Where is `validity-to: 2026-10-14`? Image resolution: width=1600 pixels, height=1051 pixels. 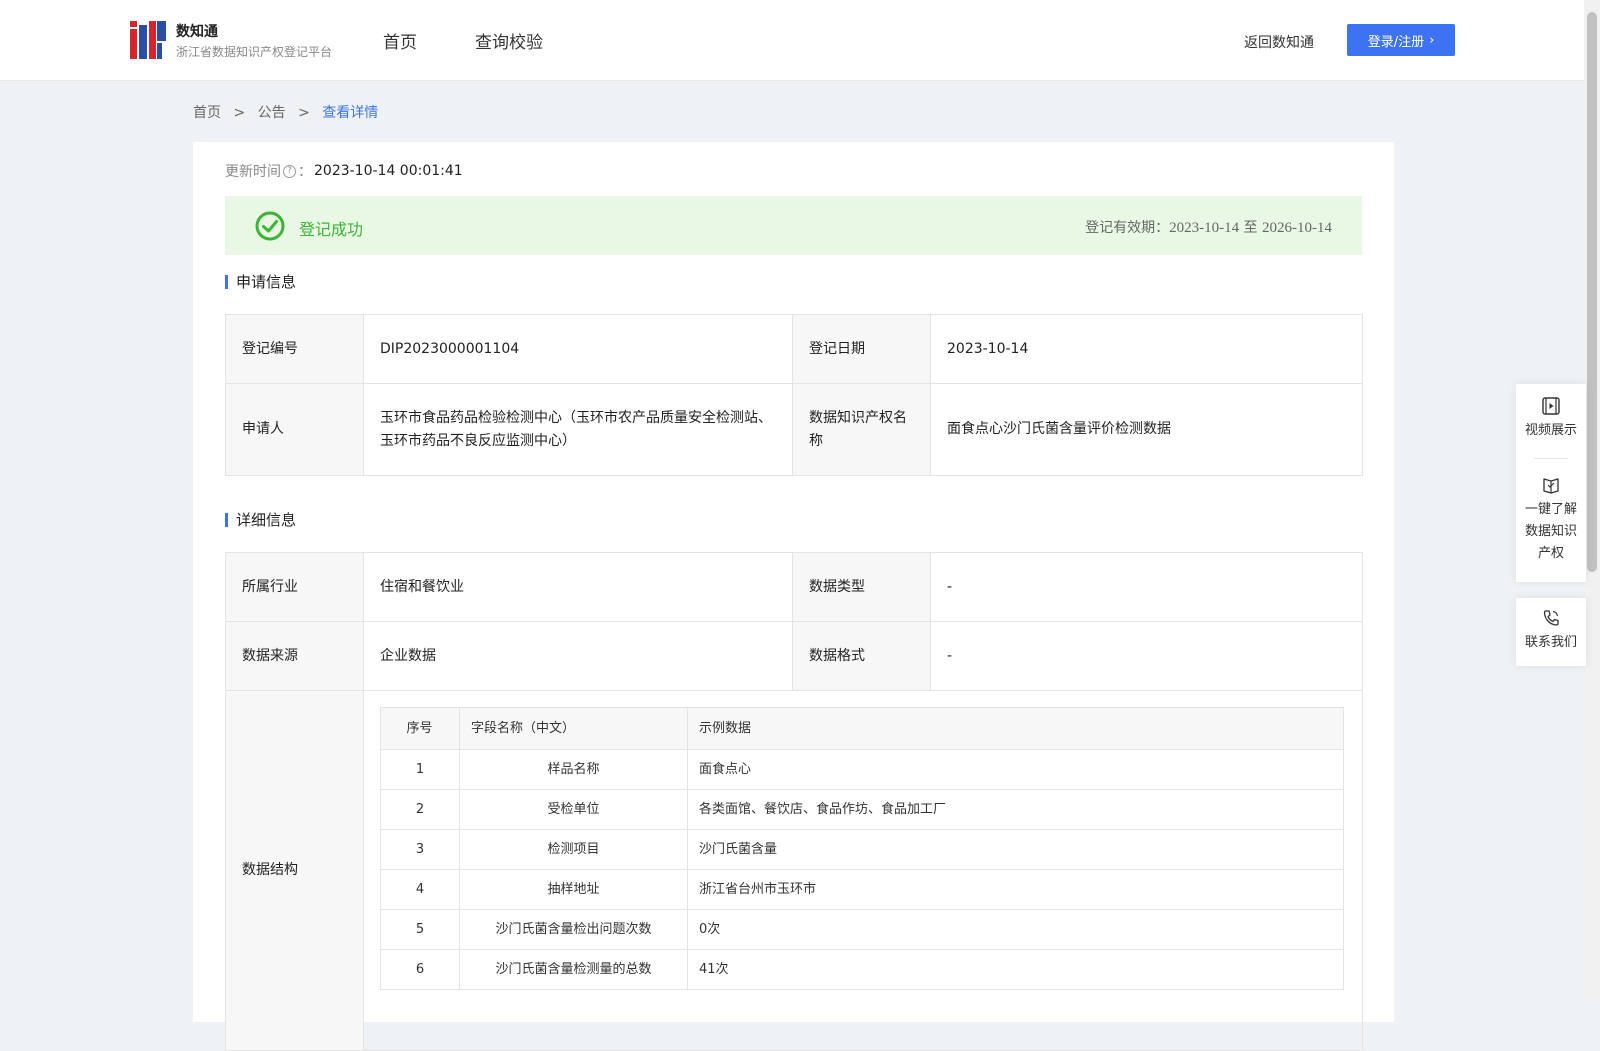
validity-to: 2026-10-14 is located at coordinates (1297, 228).